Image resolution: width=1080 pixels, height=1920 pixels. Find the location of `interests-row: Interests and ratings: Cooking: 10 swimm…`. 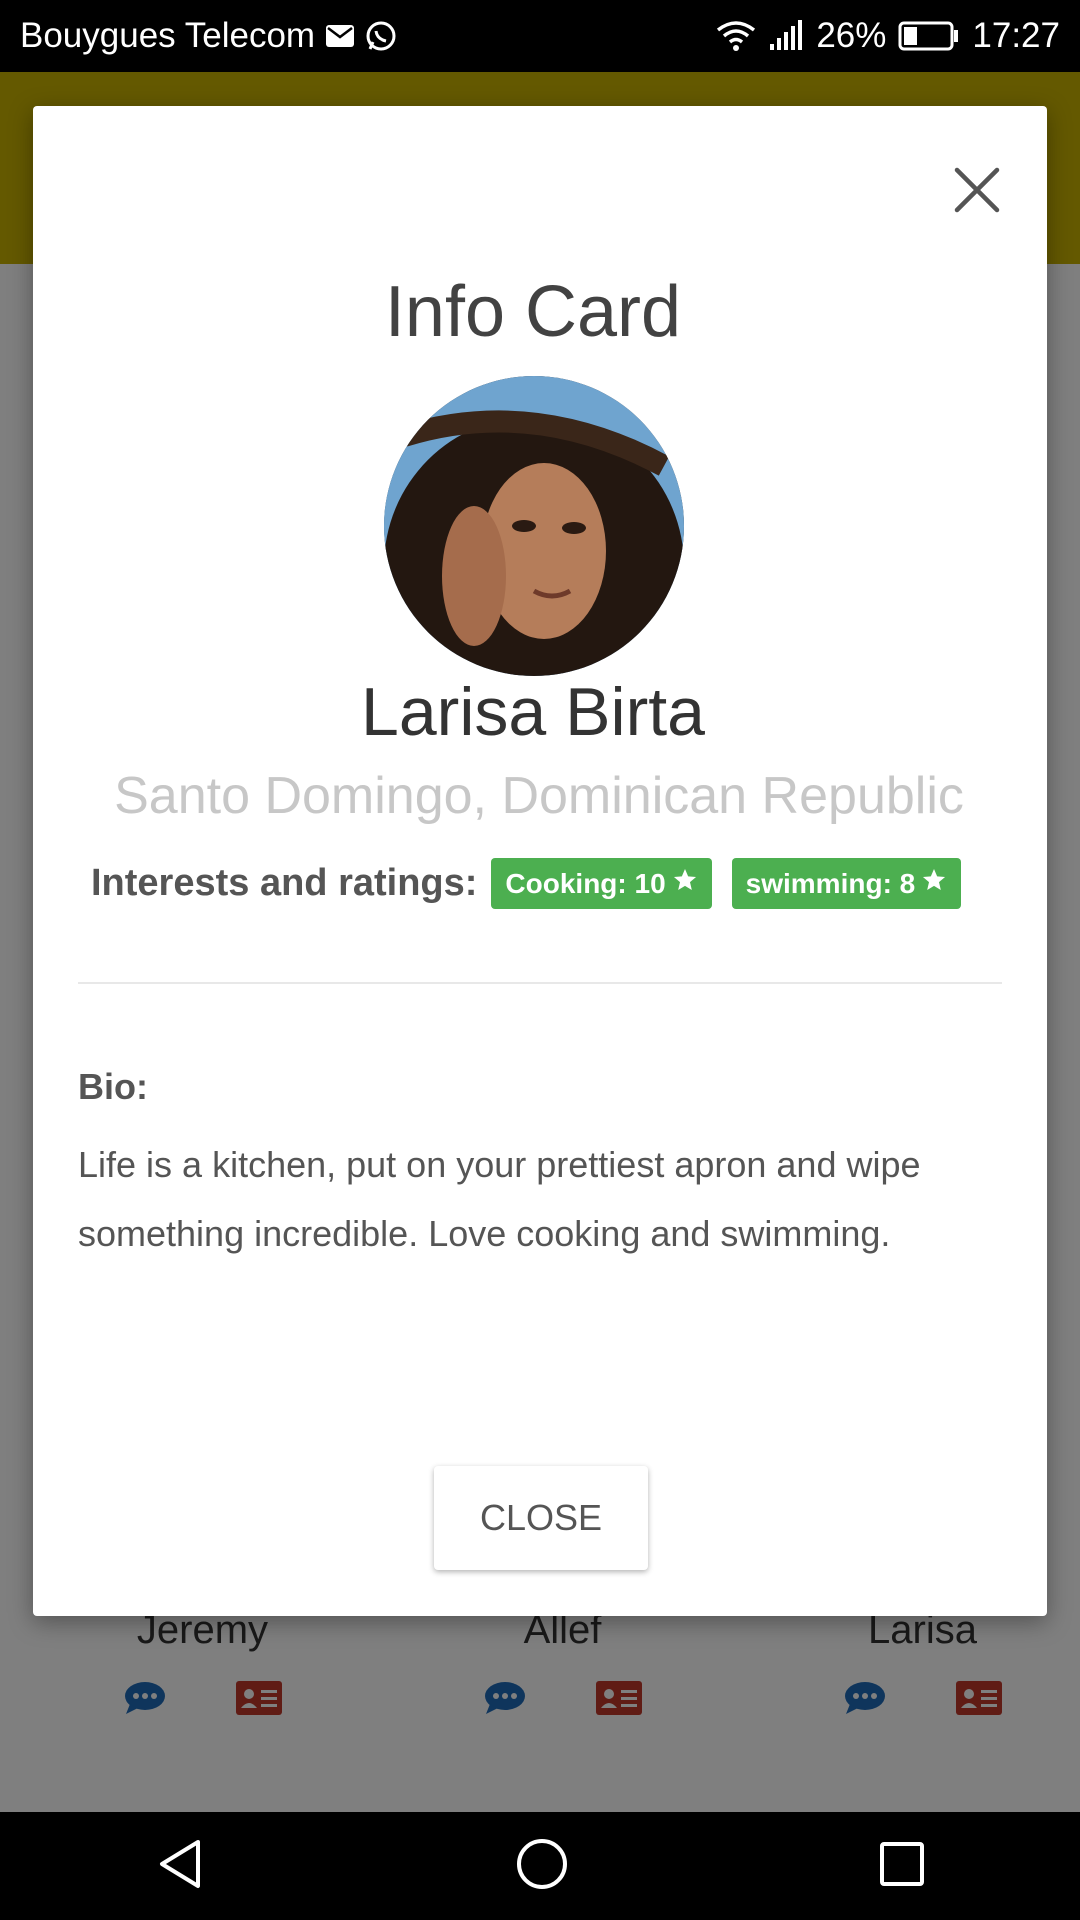

interests-row: Interests and ratings: Cooking: 10 swimm… is located at coordinates (536, 883).